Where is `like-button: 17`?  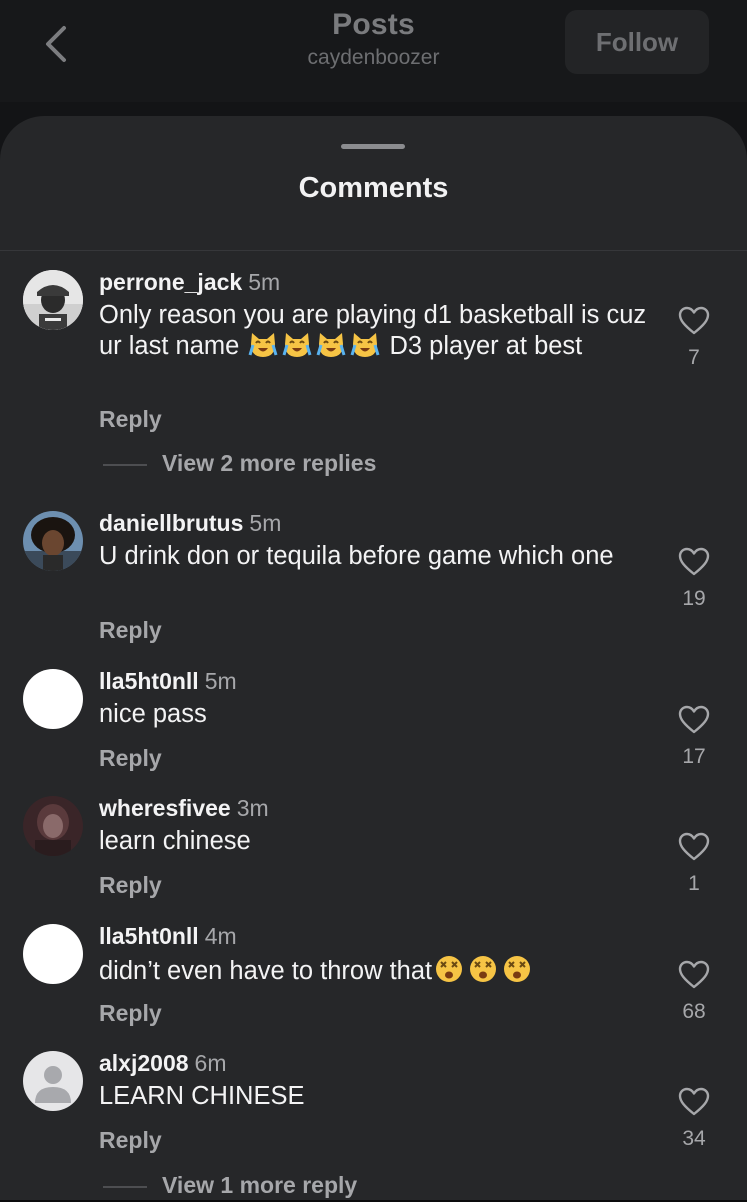
like-button: 17 is located at coordinates (694, 737).